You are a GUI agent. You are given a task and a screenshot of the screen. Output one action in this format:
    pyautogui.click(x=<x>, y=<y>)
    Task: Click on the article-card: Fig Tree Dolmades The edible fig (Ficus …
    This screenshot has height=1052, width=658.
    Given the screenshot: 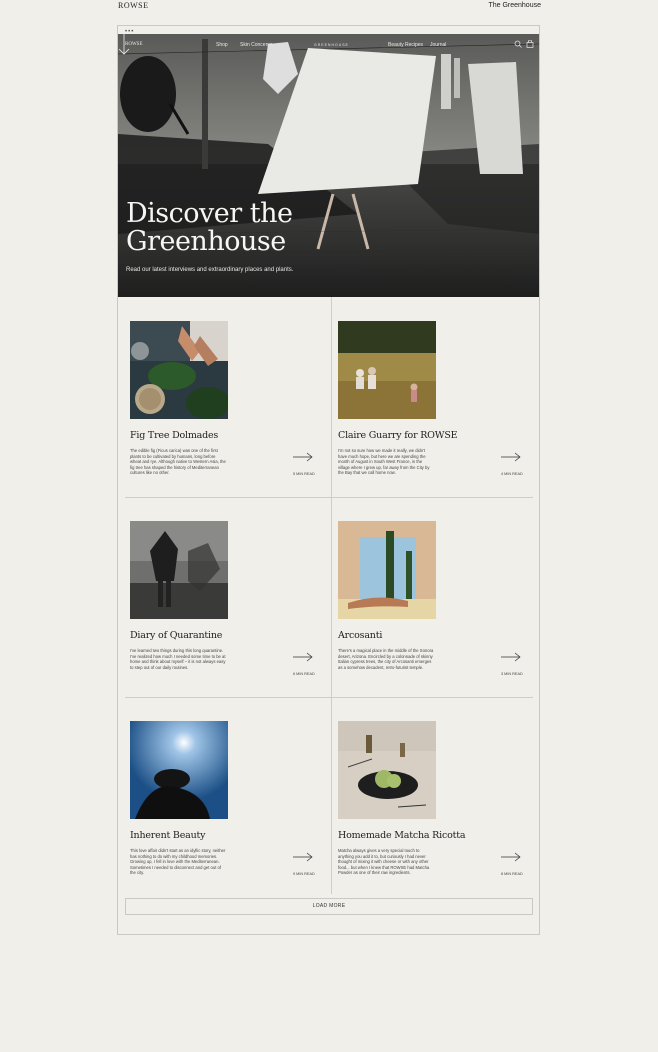 What is the action you would take?
    pyautogui.click(x=225, y=397)
    